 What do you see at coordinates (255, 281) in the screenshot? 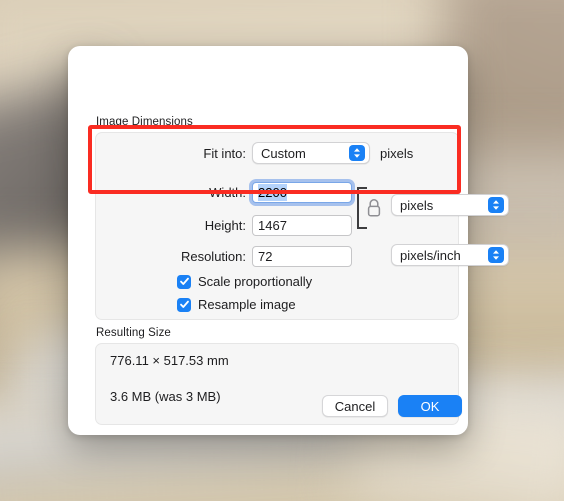
I see `scale-proportionally-label: Scale proportionally` at bounding box center [255, 281].